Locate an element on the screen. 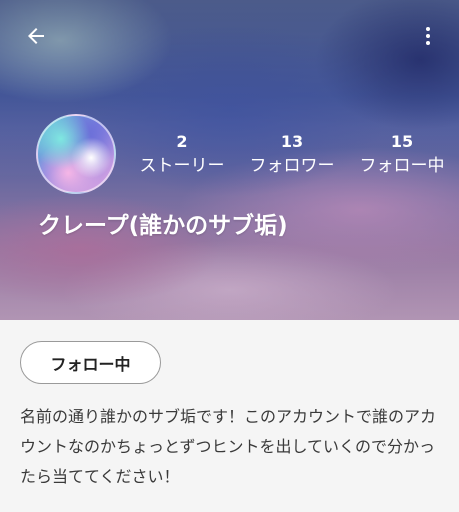 The height and width of the screenshot is (512, 459). more-vert-icon is located at coordinates (428, 36).